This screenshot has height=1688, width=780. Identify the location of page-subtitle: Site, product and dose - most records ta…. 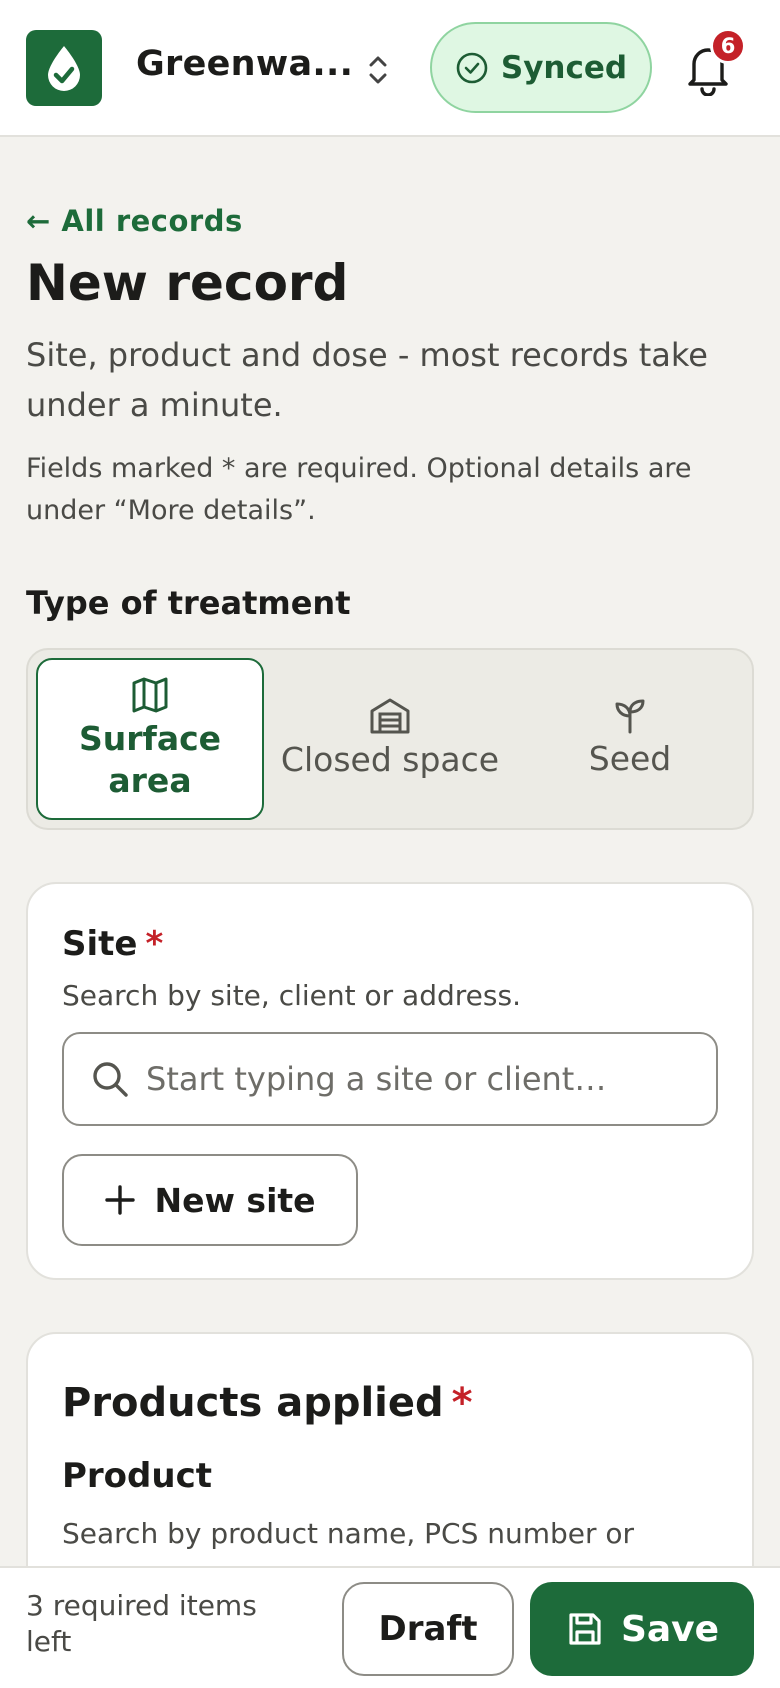
(367, 380).